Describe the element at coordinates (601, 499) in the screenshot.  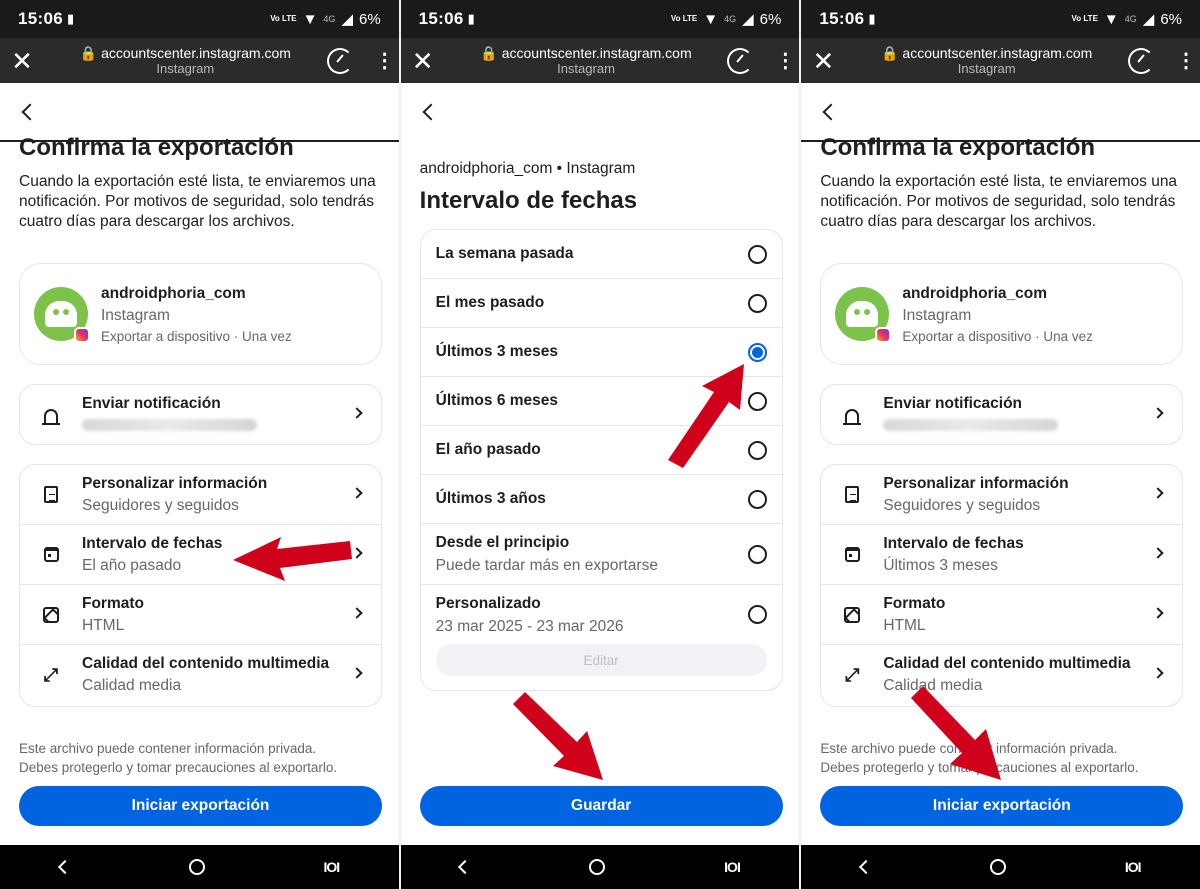
I see `option-last-3-years: Últimos 3 años` at that location.